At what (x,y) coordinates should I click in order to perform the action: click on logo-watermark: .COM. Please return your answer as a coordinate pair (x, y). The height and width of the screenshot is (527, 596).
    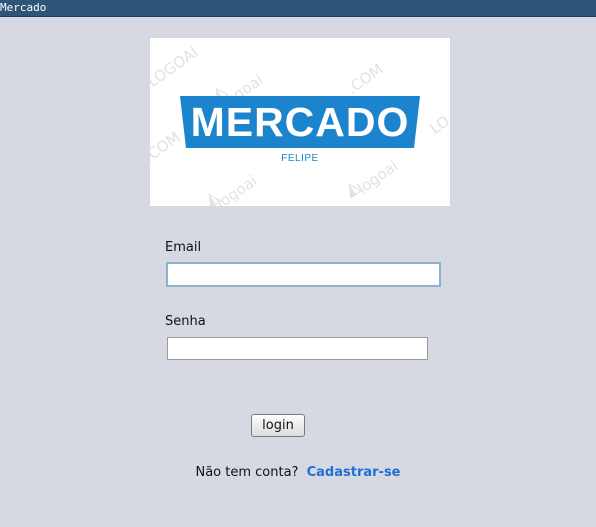
    Looking at the image, I should click on (365, 79).